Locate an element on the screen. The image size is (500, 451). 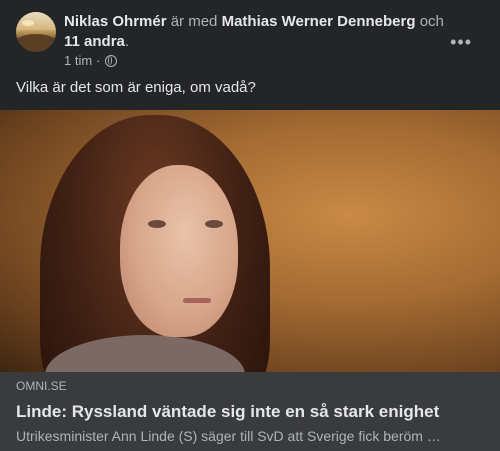
author-name: Niklas Ohrmér is located at coordinates (115, 21).